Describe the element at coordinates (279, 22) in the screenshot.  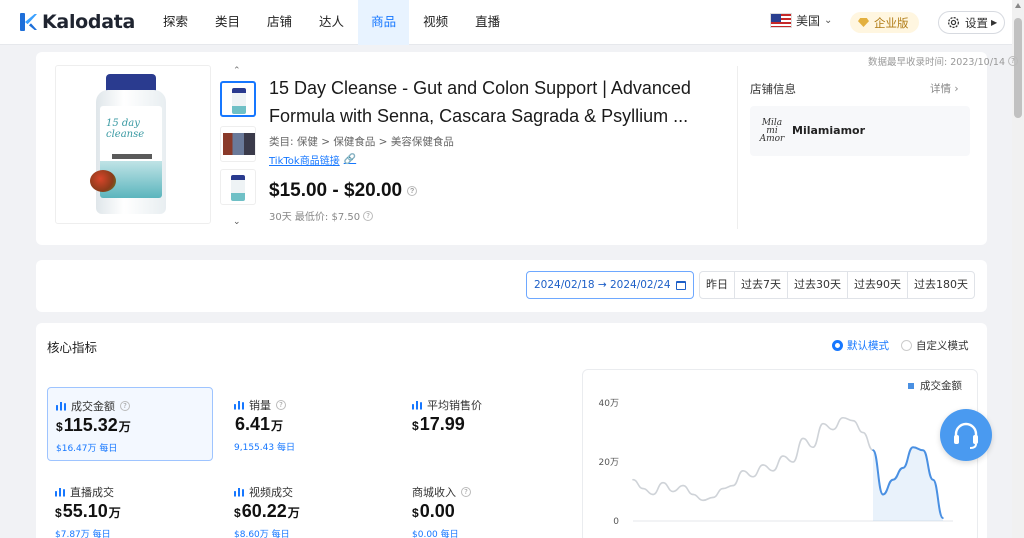
I see `nav-item-shop: 店铺` at that location.